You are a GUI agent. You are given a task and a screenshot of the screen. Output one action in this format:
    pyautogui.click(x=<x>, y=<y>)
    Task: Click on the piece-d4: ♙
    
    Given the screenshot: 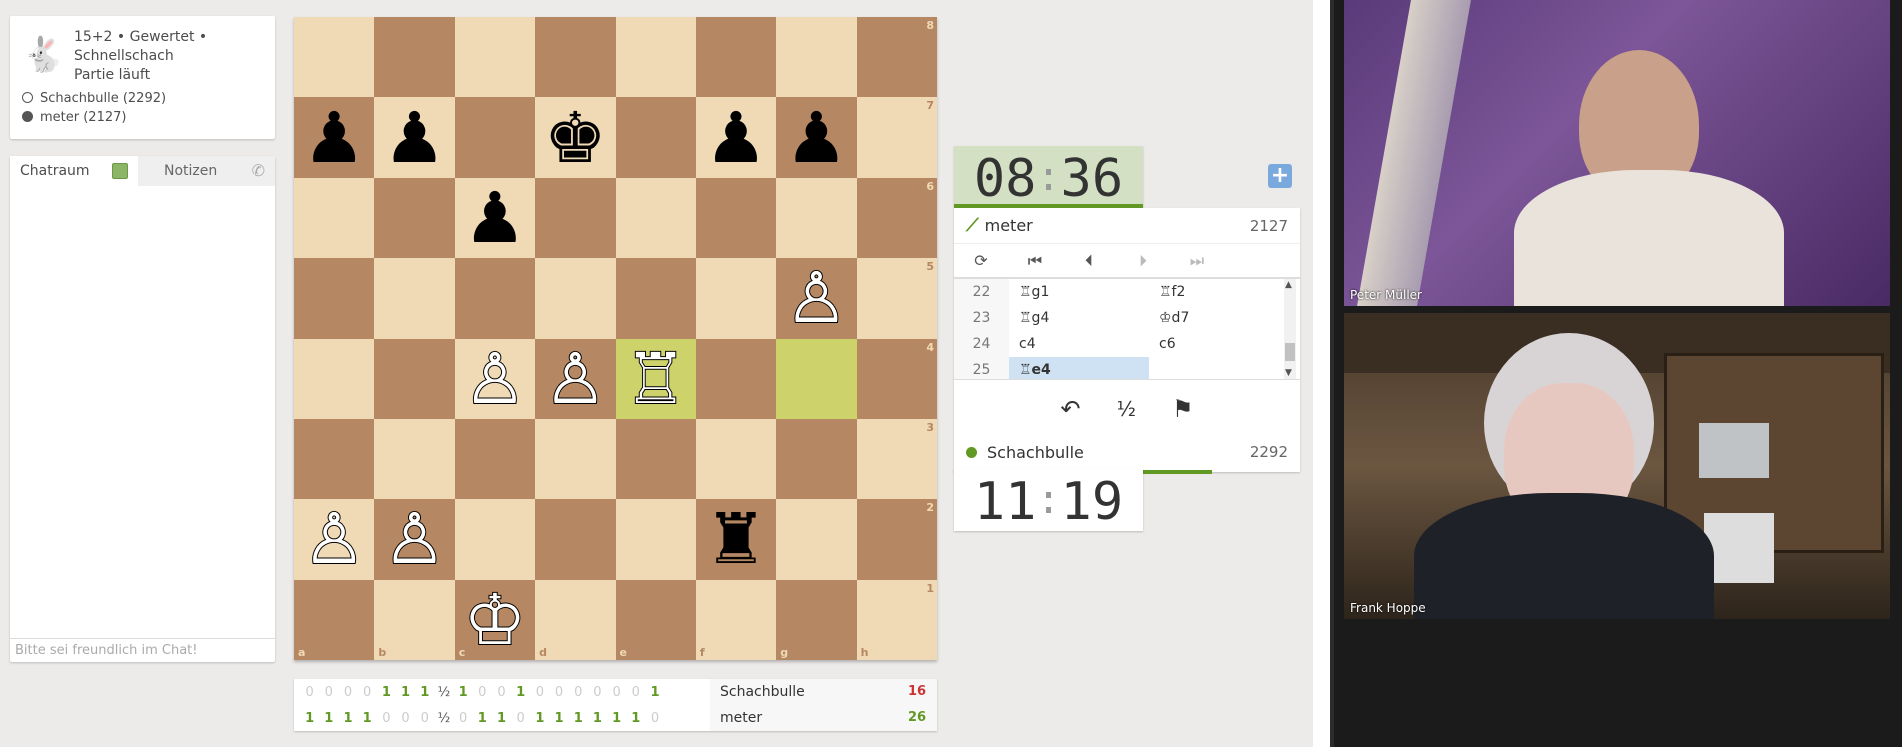 What is the action you would take?
    pyautogui.click(x=575, y=379)
    